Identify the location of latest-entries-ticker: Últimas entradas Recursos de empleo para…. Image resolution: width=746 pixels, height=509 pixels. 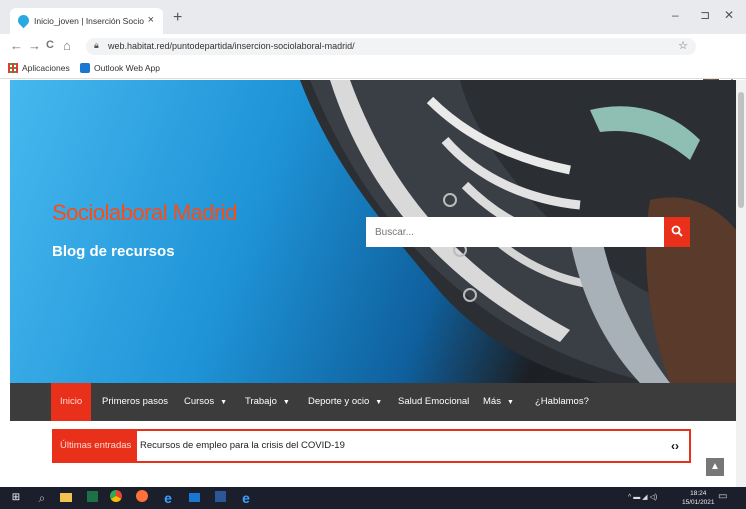
(371, 446).